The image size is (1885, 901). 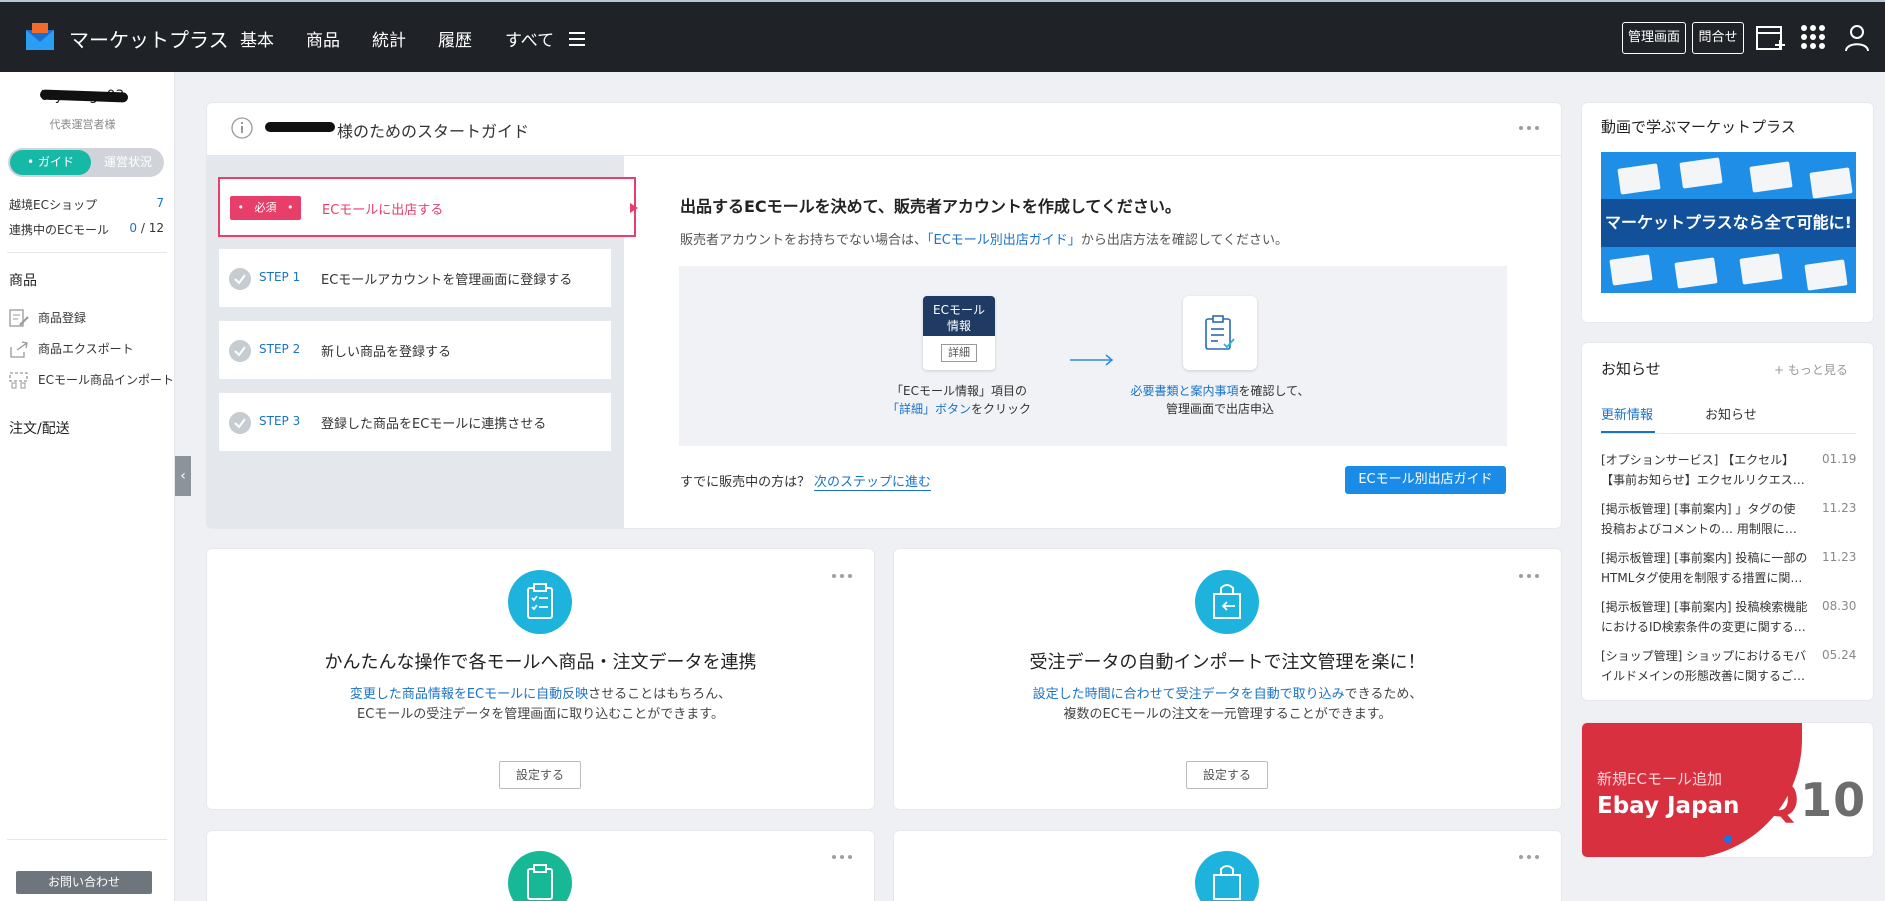 What do you see at coordinates (529, 38) in the screenshot?
I see `nav-all: すべて` at bounding box center [529, 38].